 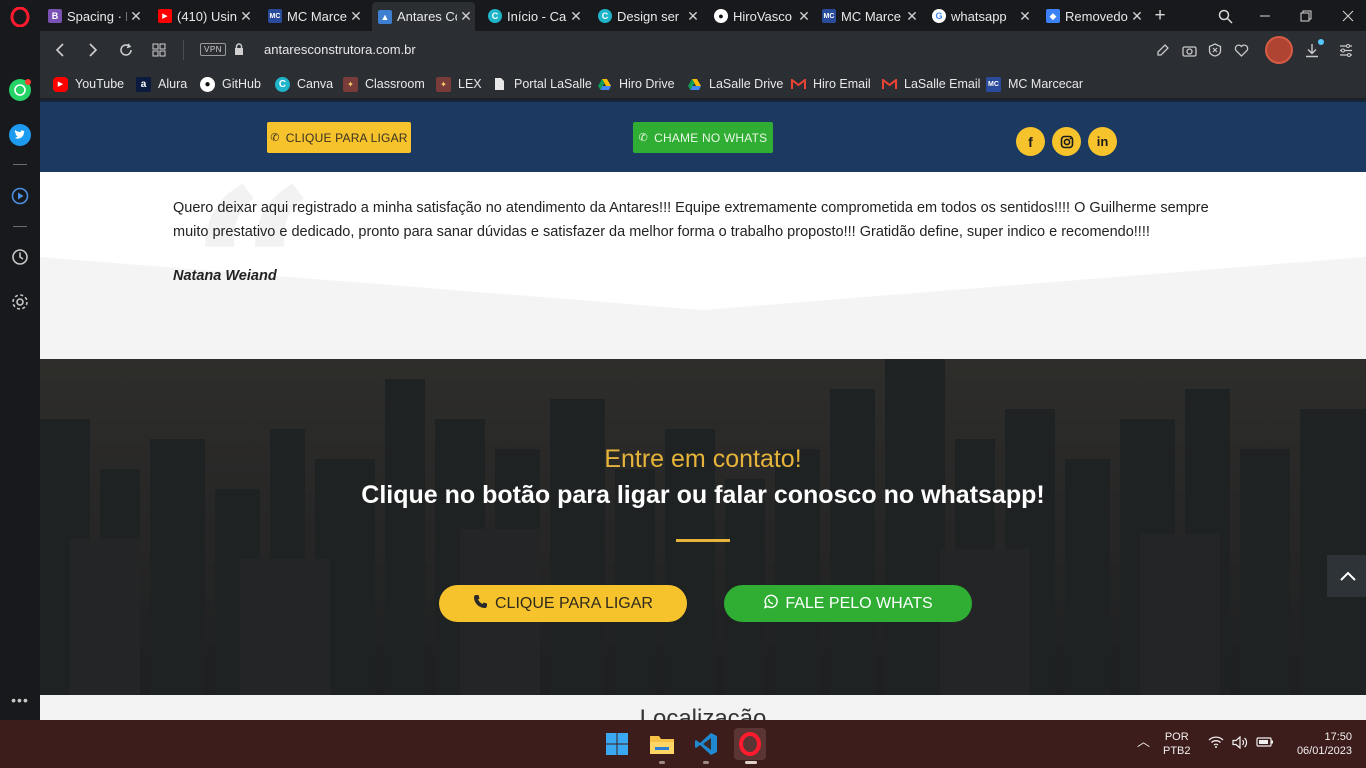 I want to click on battery-icon, so click(x=1265, y=744).